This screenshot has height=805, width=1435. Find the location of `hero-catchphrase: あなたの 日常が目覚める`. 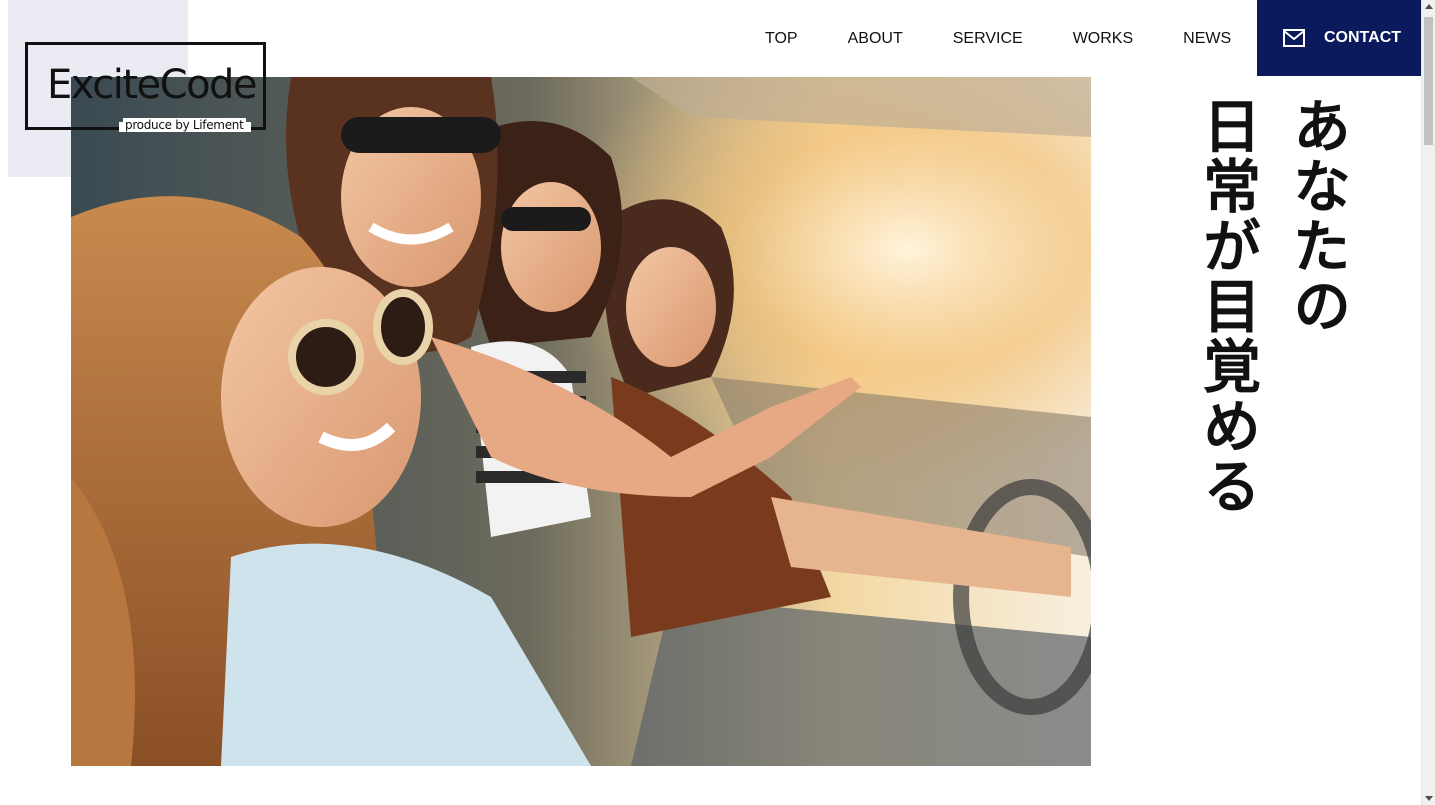

hero-catchphrase: あなたの 日常が目覚める is located at coordinates (1265, 316).